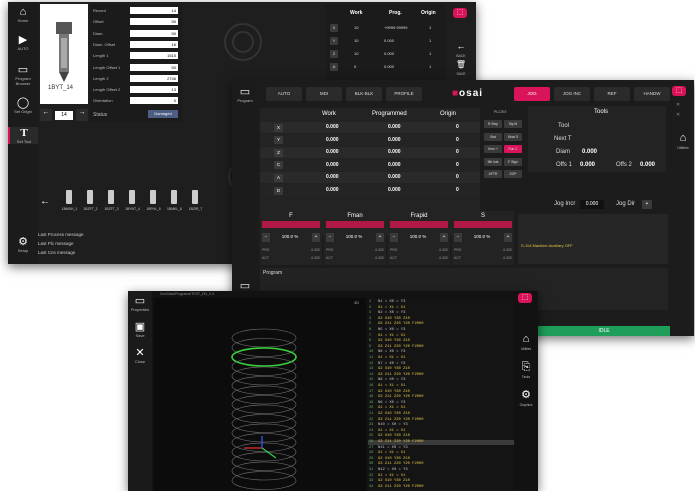  I want to click on plc-button: Stat, so click(493, 136).